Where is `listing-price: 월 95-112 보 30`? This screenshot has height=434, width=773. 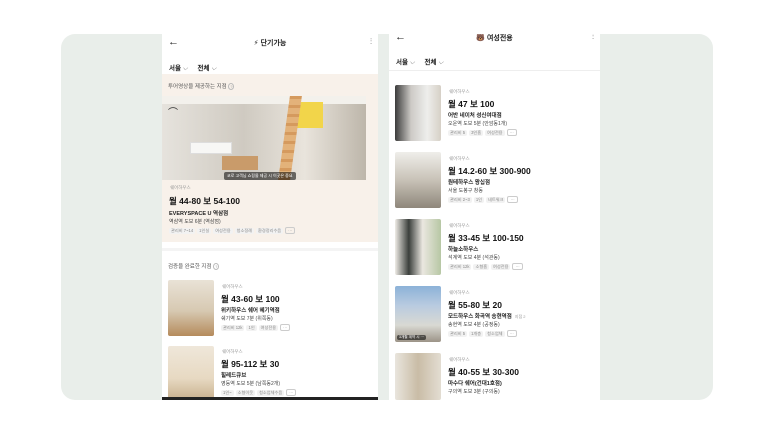 listing-price: 월 95-112 보 30 is located at coordinates (250, 364).